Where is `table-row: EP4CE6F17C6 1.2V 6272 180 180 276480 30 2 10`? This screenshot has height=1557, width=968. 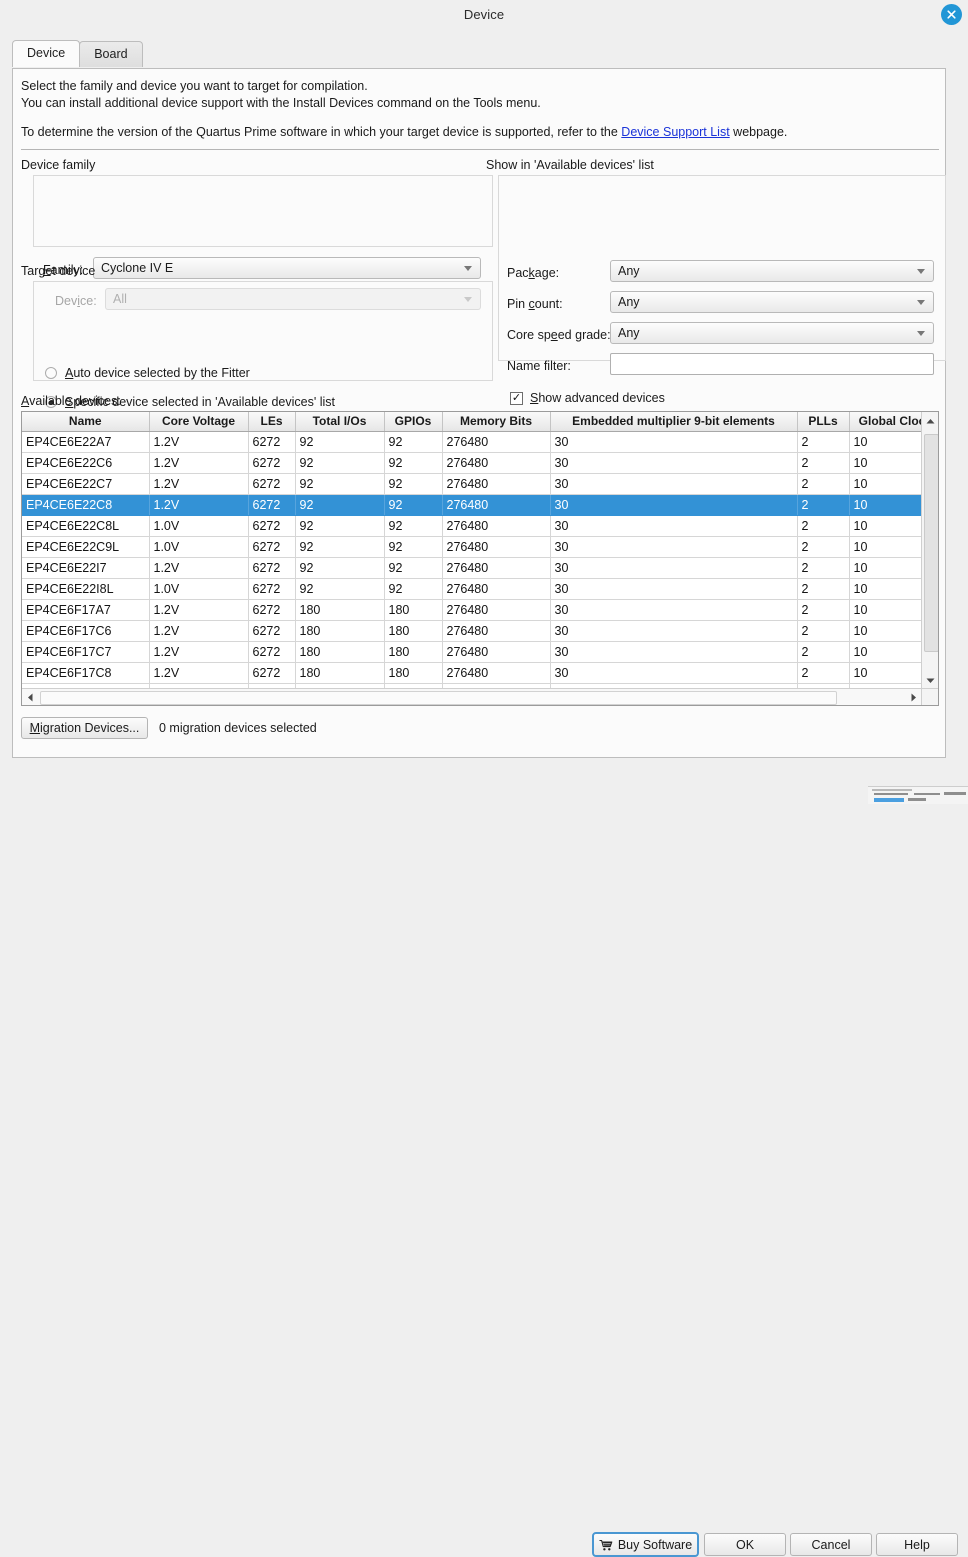
table-row: EP4CE6F17C6 1.2V 6272 180 180 276480 30 2 10 is located at coordinates (472, 631).